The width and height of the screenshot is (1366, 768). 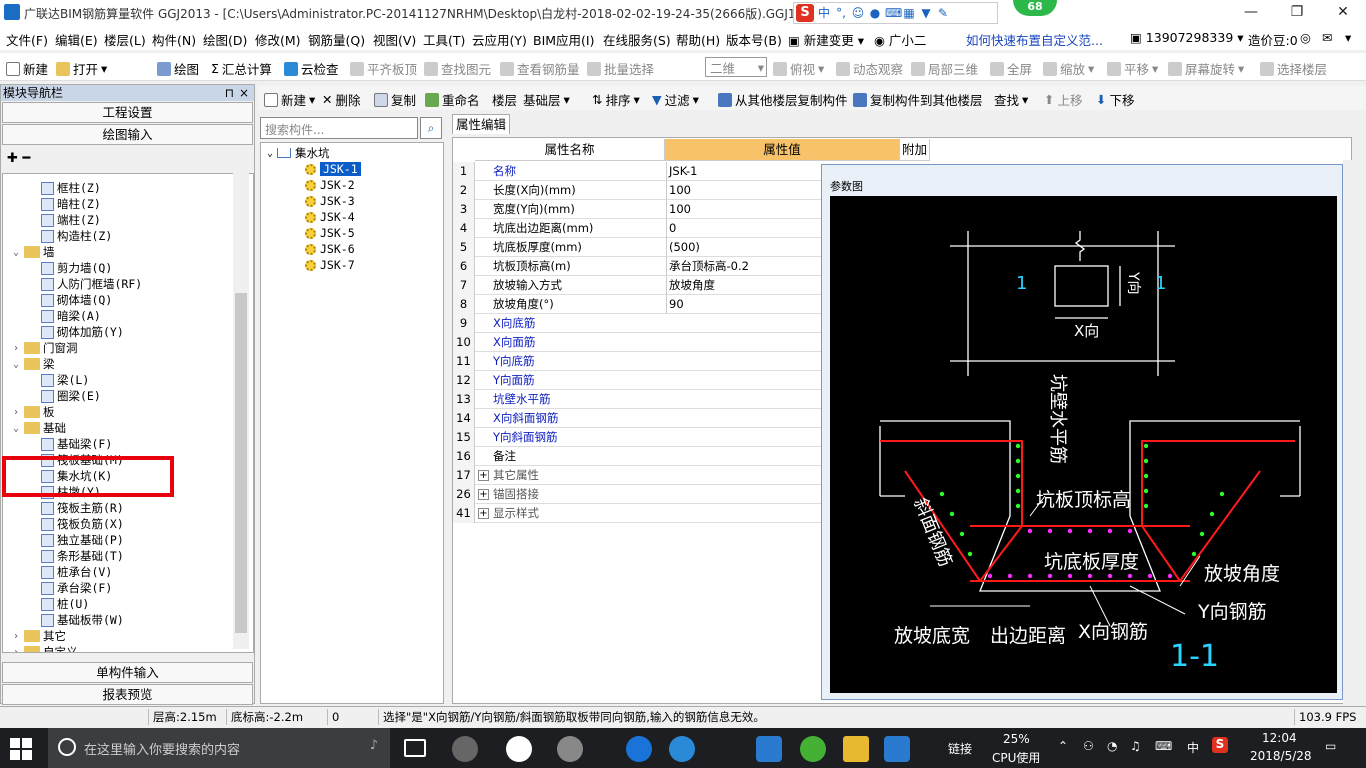 What do you see at coordinates (638, 380) in the screenshot?
I see `property-row: 12 Y向面筋` at bounding box center [638, 380].